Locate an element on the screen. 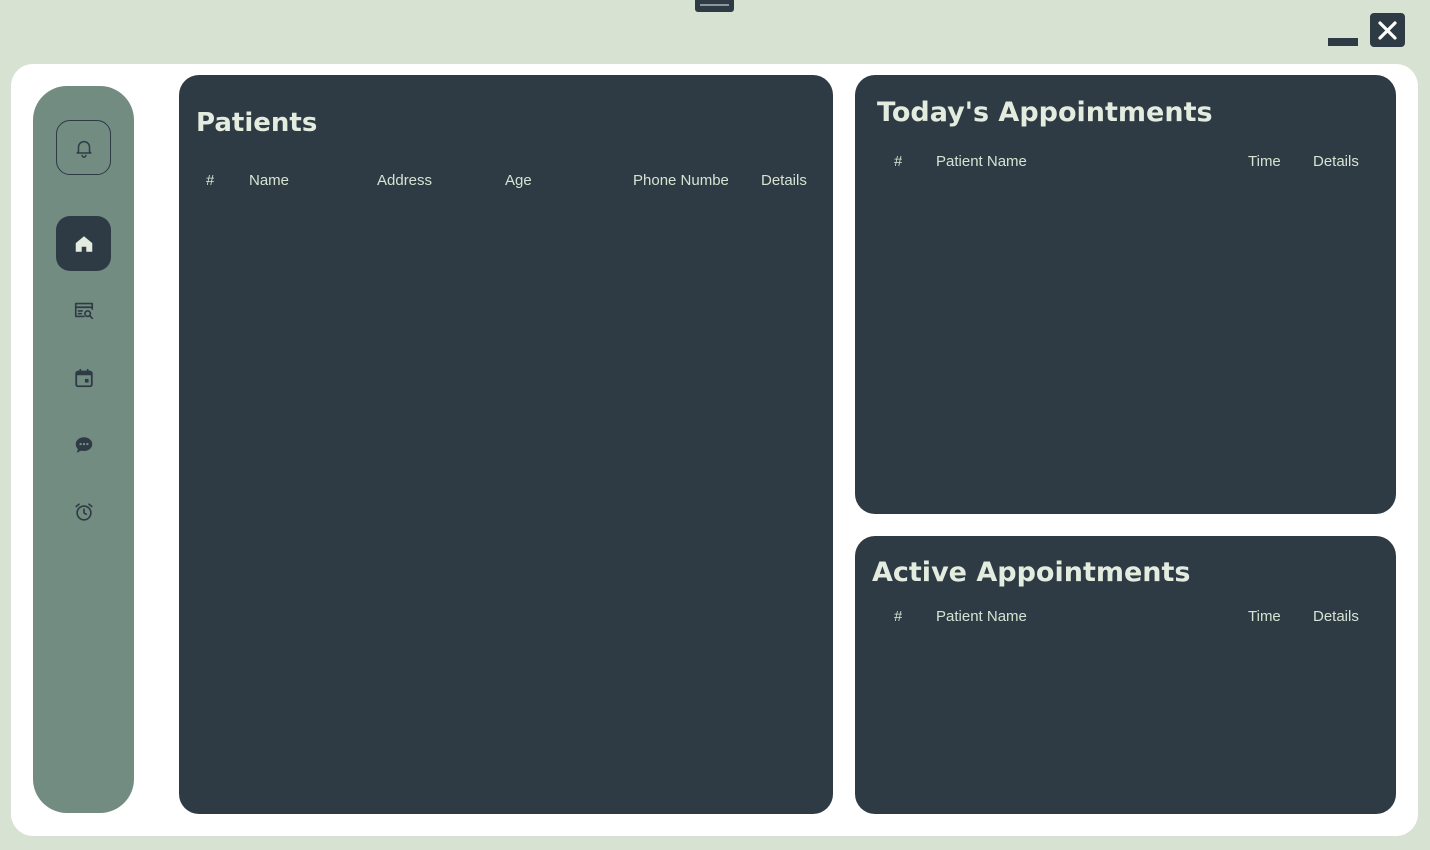  bell-icon is located at coordinates (83, 149).